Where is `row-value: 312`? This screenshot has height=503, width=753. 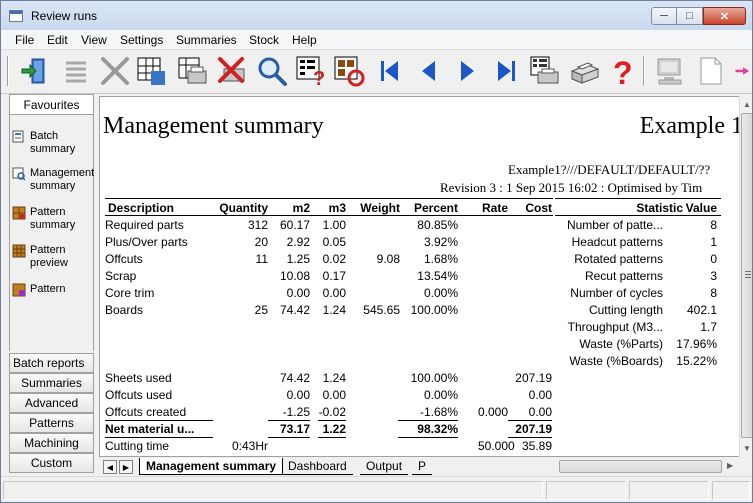 row-value: 312 is located at coordinates (257, 225).